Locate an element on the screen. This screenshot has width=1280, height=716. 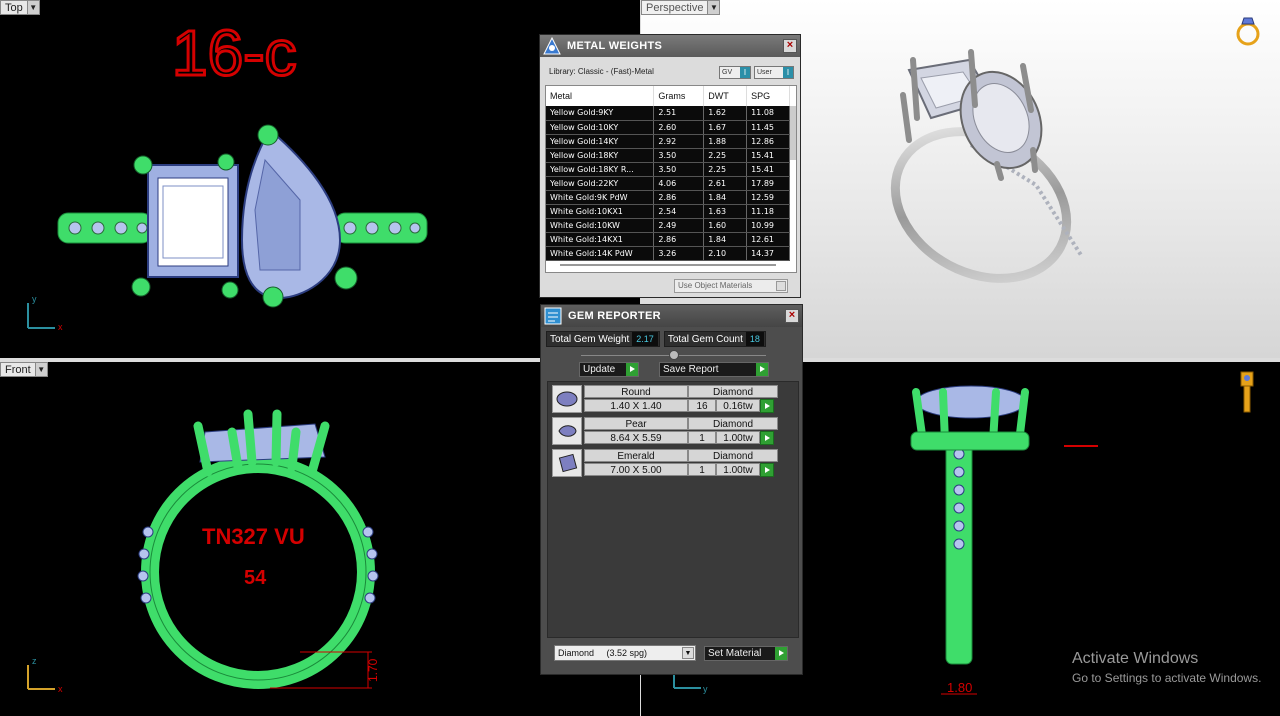
axis-label: x is located at coordinates (60, 327).